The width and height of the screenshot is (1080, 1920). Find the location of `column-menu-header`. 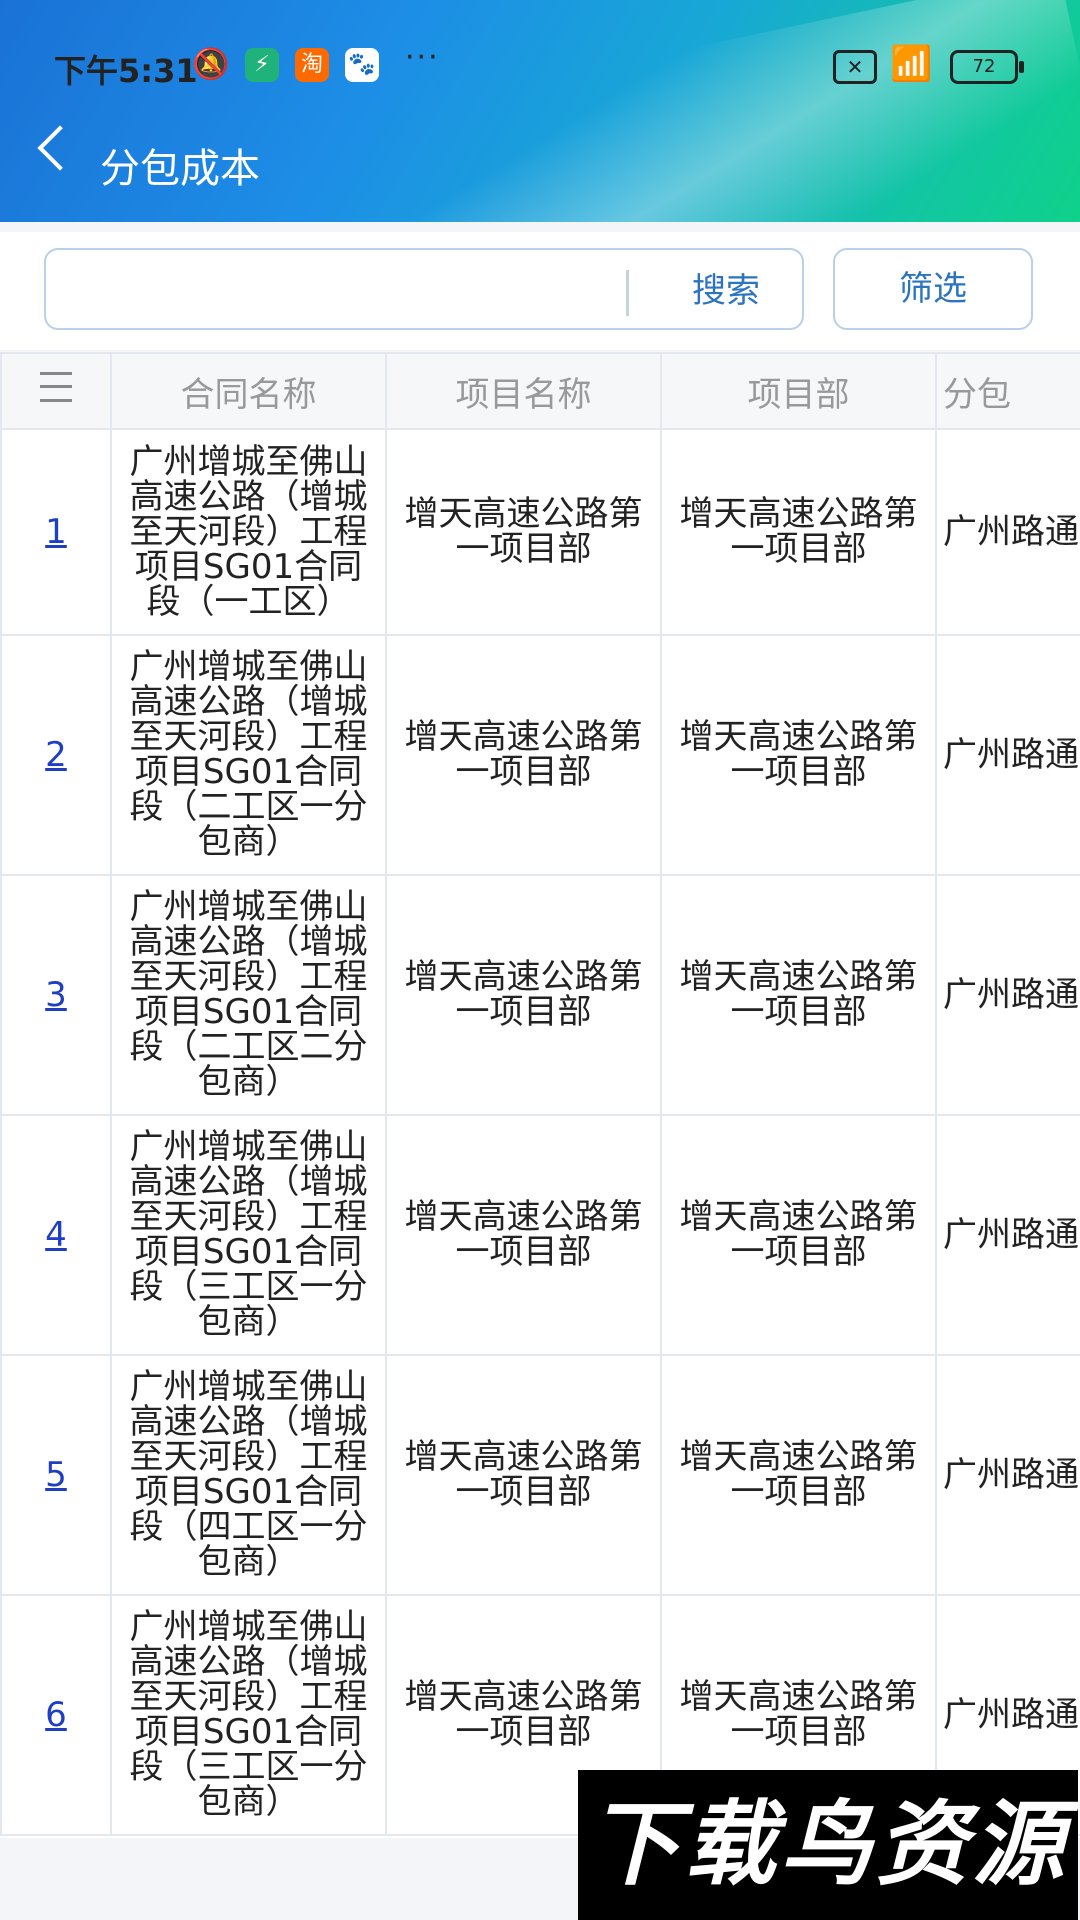

column-menu-header is located at coordinates (56, 391).